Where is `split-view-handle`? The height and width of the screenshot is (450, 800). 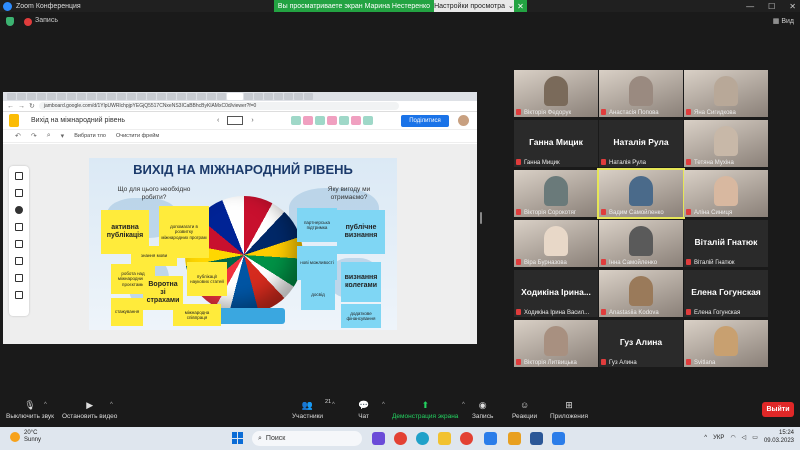
split-view-handle is located at coordinates (481, 218).